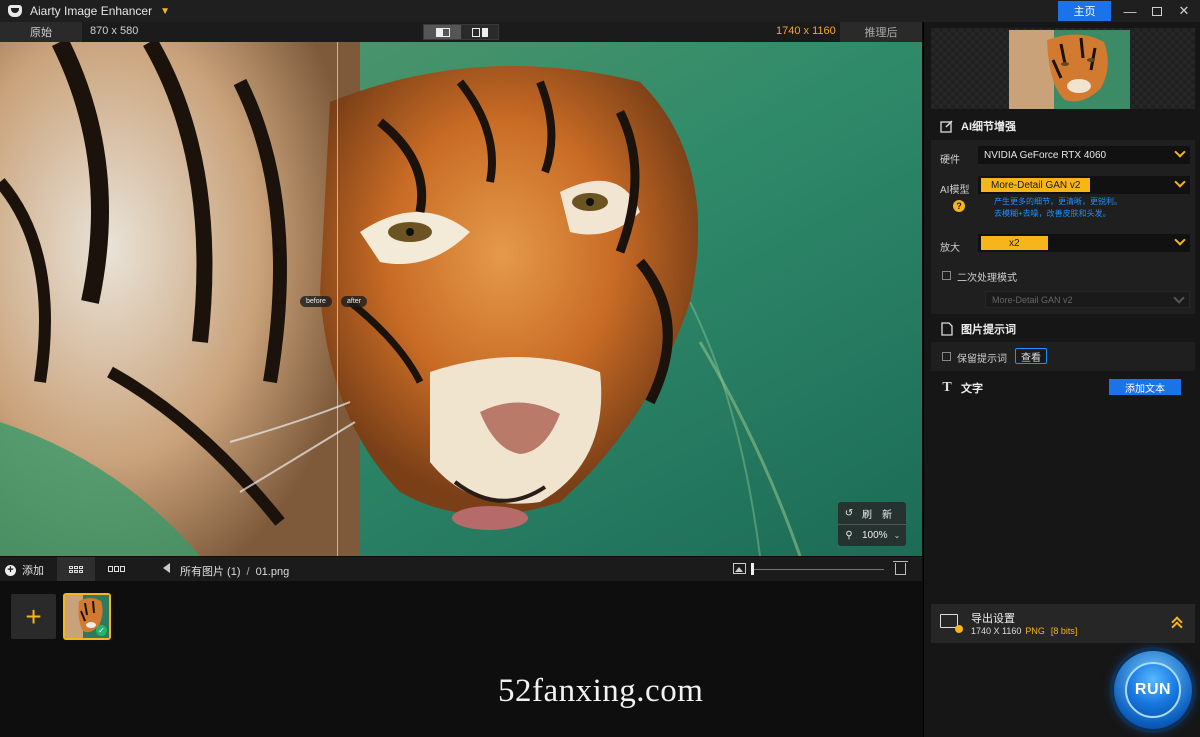 Image resolution: width=1200 pixels, height=737 pixels. What do you see at coordinates (955, 190) in the screenshot?
I see `model-label: AI模型` at bounding box center [955, 190].